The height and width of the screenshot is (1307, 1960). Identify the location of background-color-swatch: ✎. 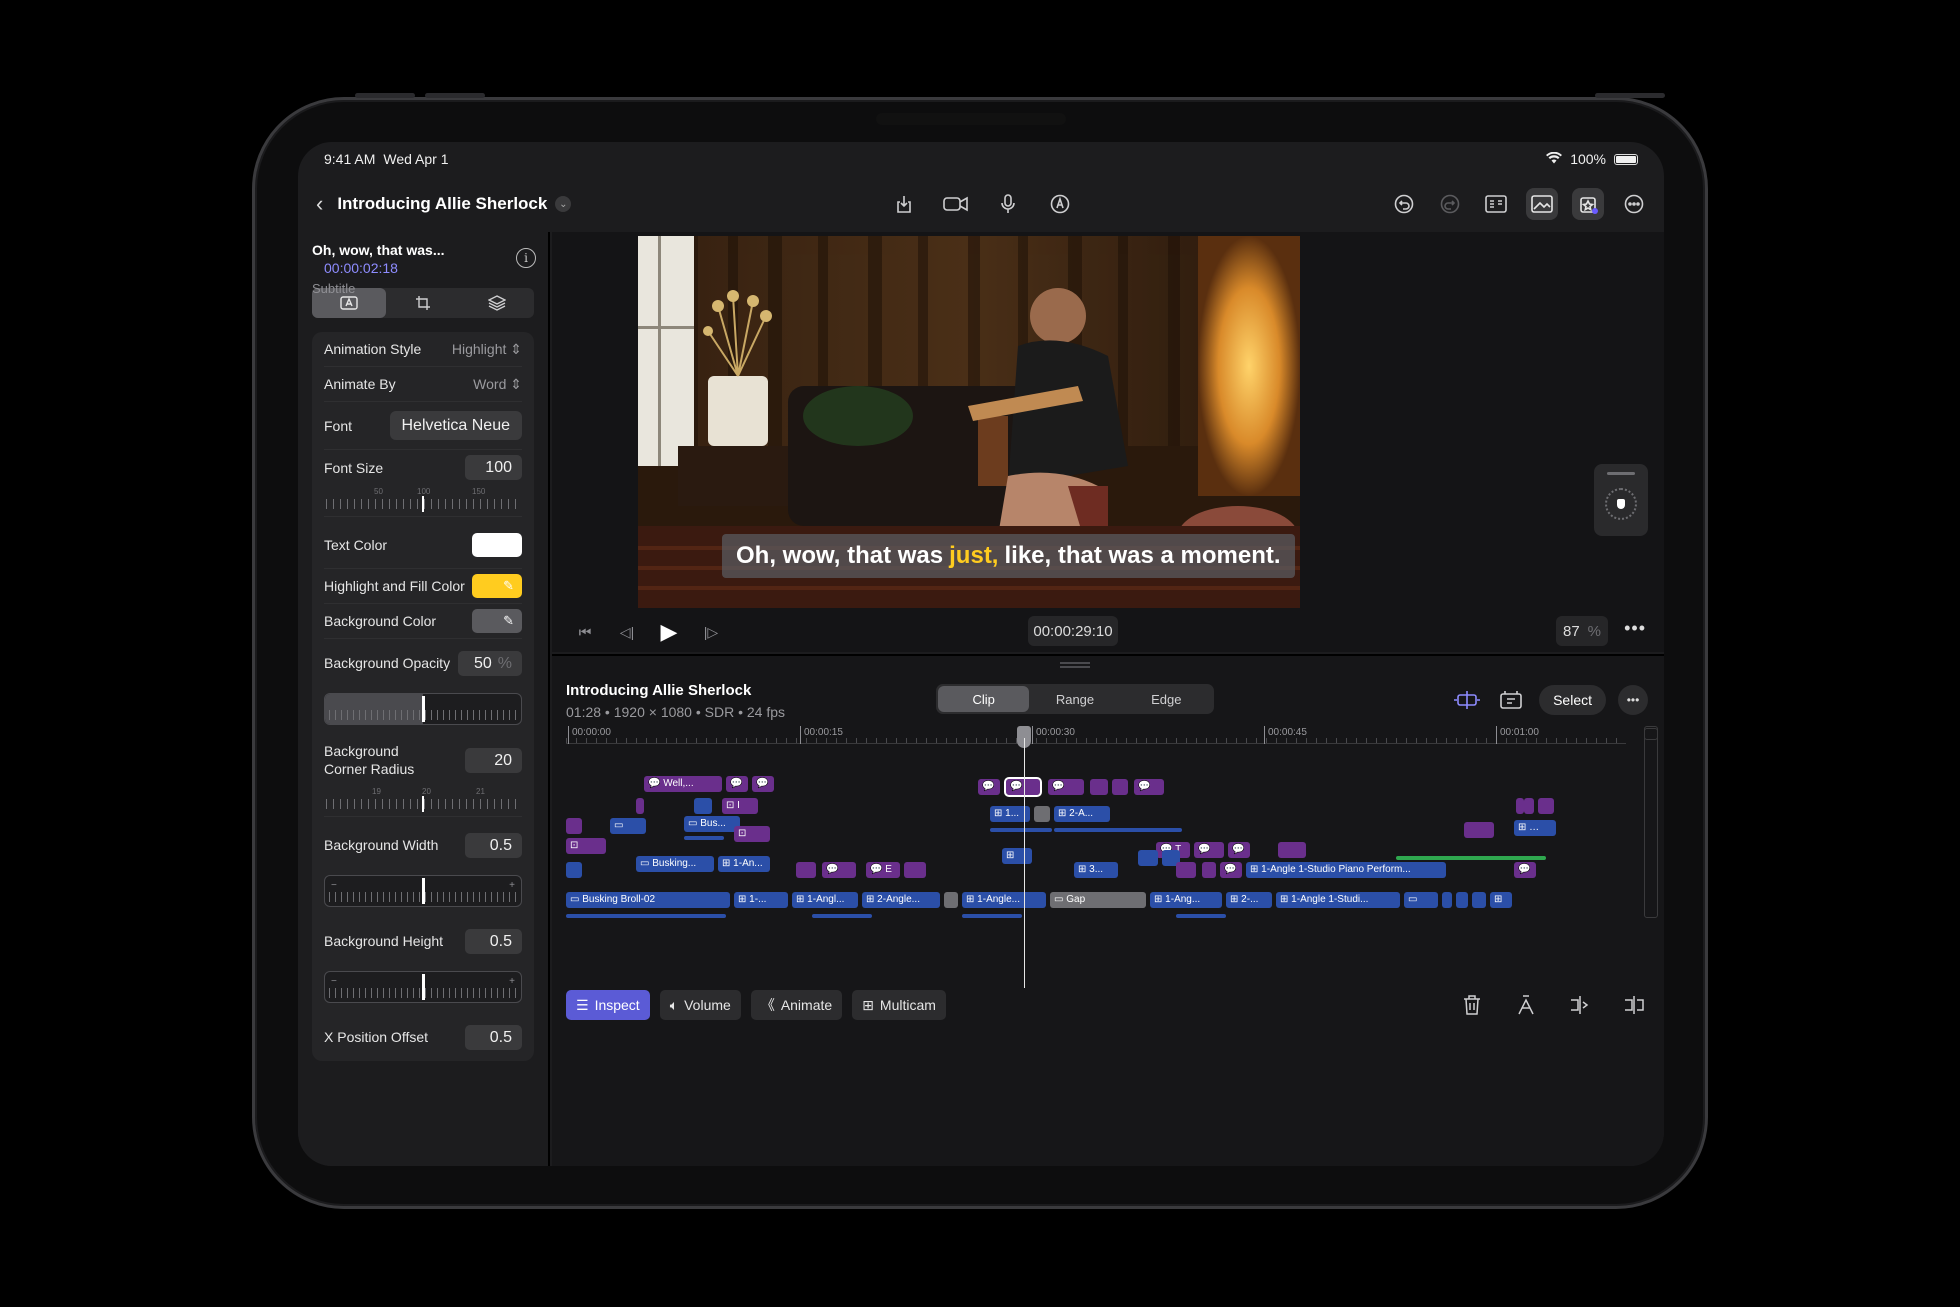
(497, 621).